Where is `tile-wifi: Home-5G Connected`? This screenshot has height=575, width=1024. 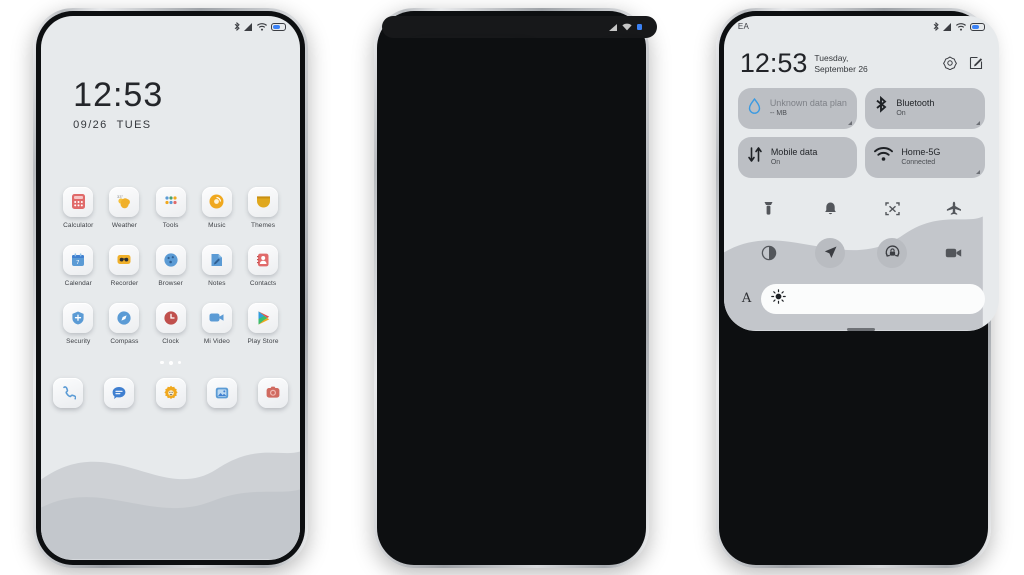
tile-wifi: Home-5G Connected is located at coordinates (925, 157).